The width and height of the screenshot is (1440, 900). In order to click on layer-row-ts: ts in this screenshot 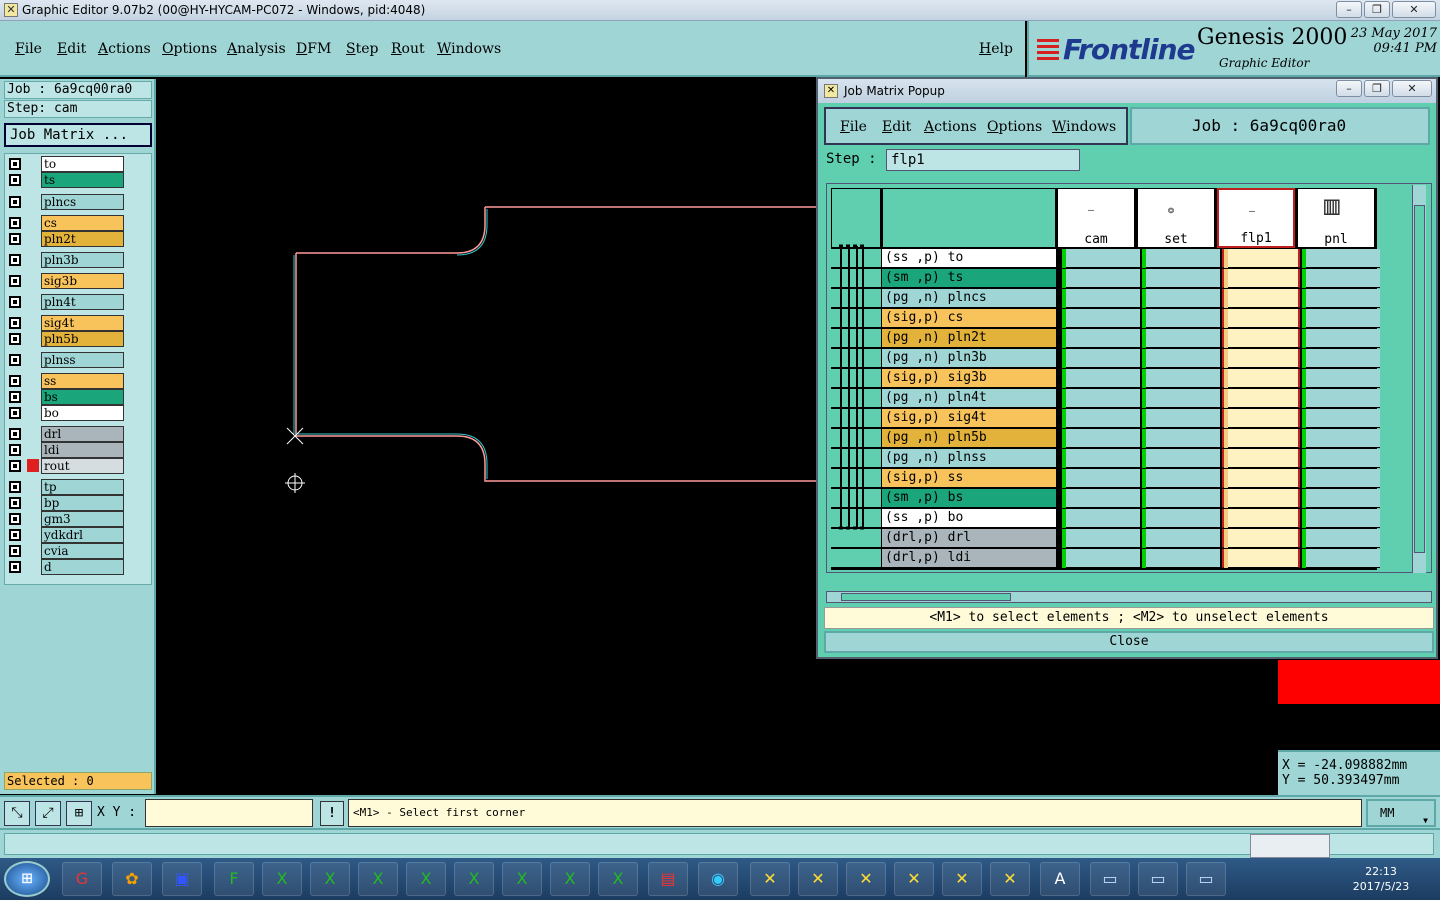, I will do `click(79, 180)`.